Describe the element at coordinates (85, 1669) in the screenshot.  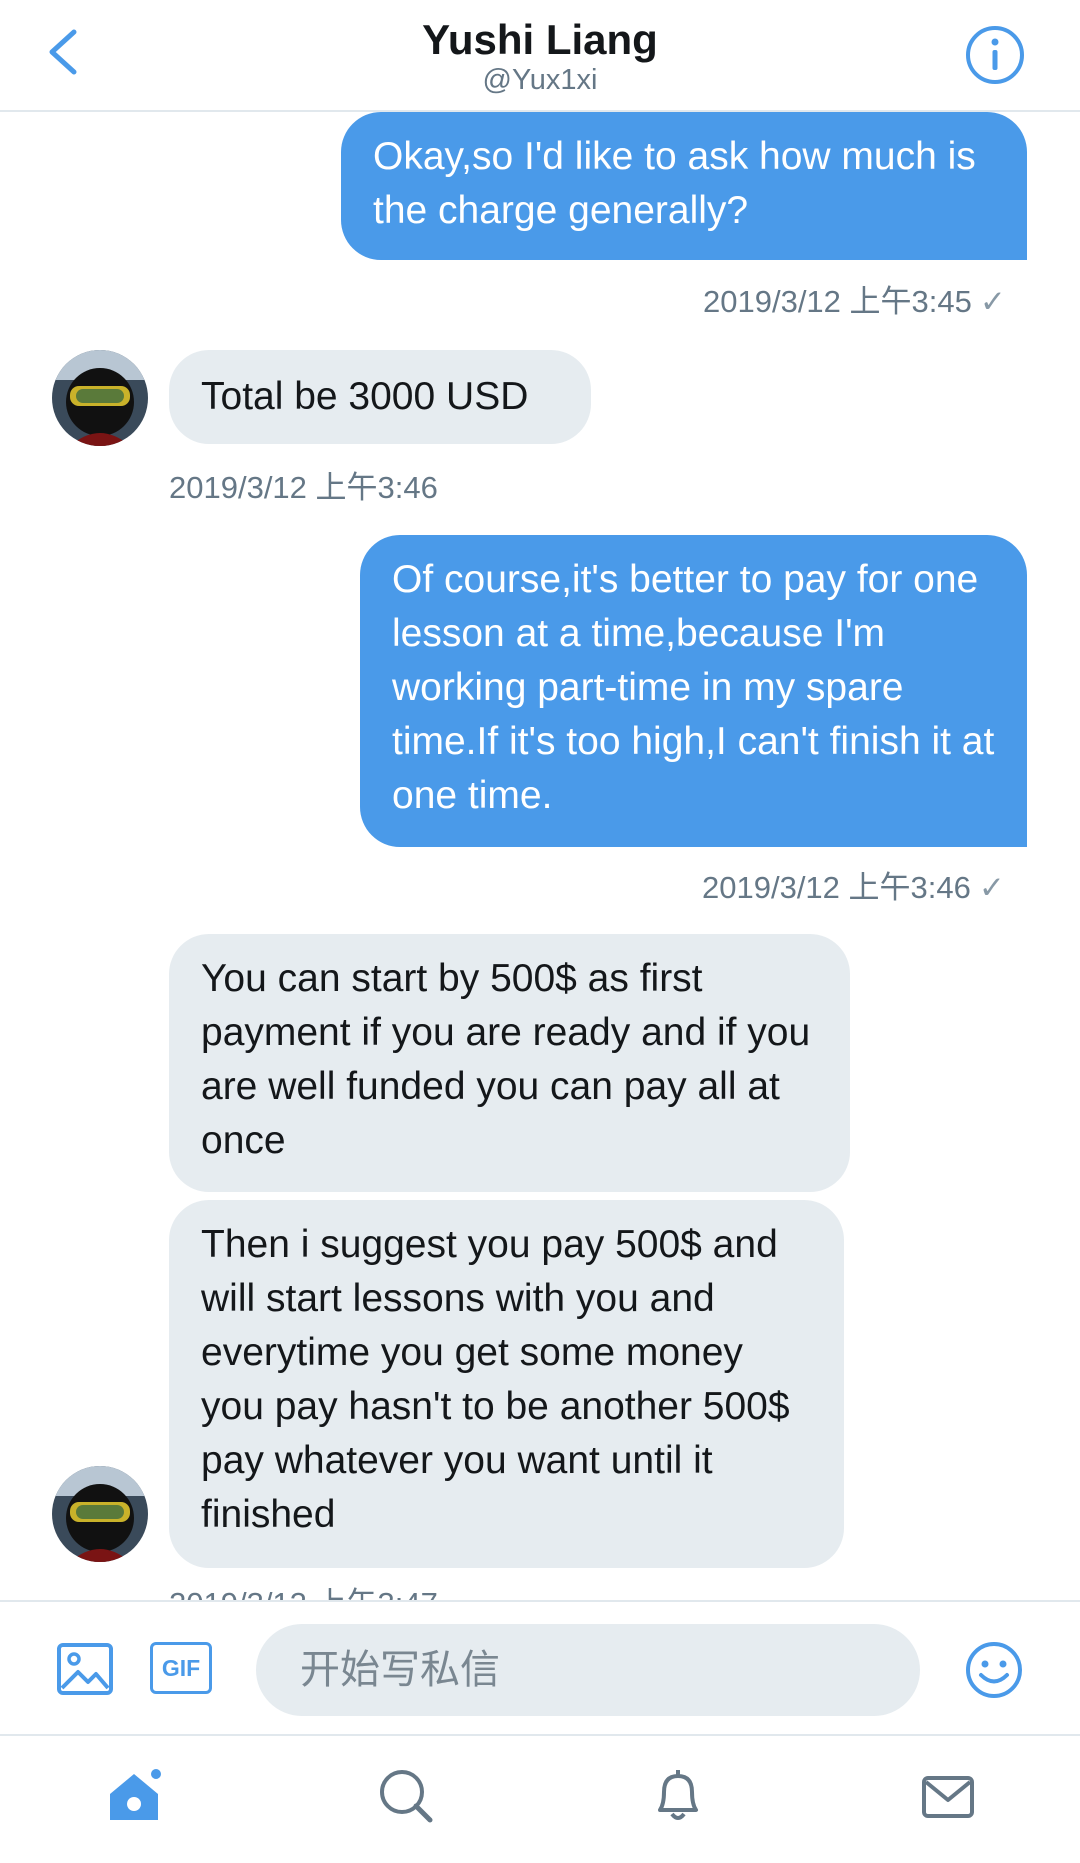
I see `image-icon` at that location.